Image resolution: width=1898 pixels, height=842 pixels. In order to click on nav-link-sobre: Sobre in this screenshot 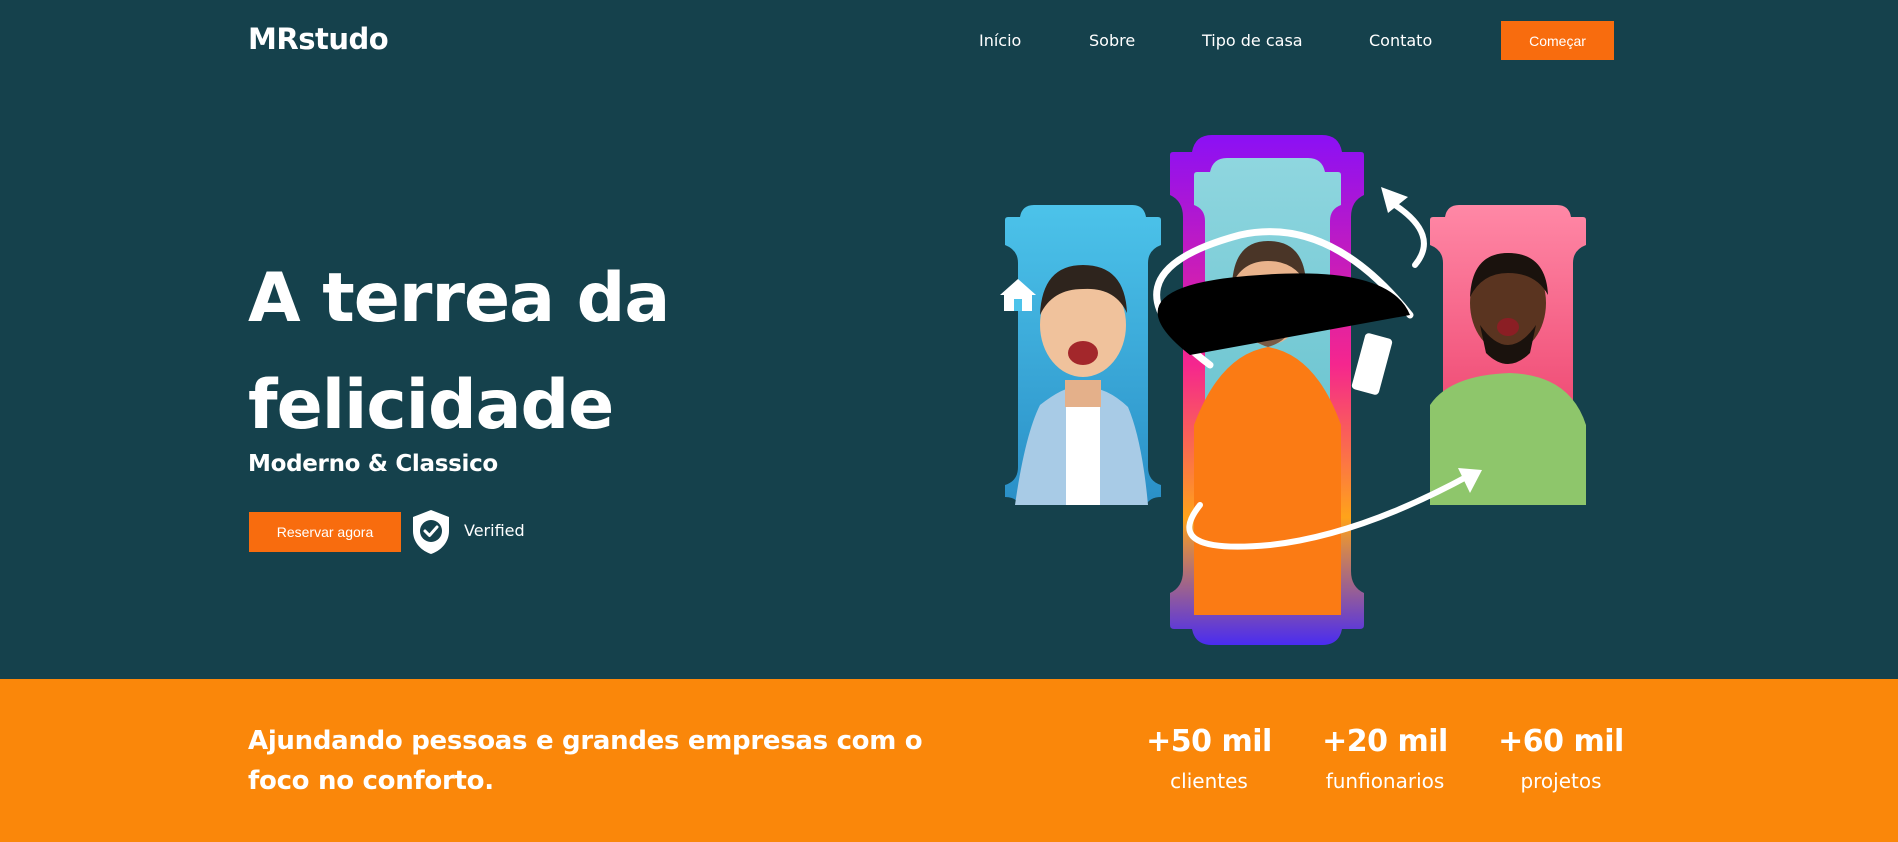, I will do `click(1112, 40)`.